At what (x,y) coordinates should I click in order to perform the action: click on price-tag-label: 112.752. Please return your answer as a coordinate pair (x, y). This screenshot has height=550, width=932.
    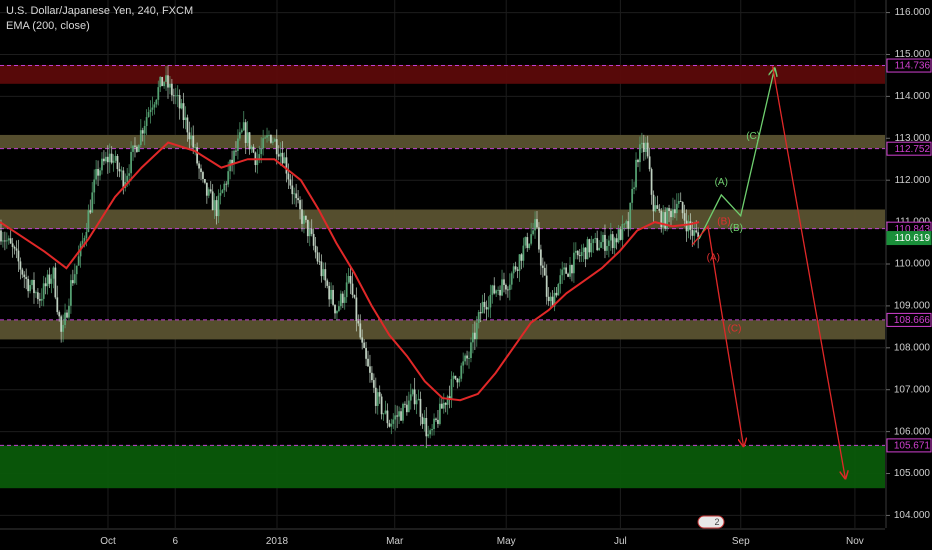
    Looking at the image, I should click on (913, 149).